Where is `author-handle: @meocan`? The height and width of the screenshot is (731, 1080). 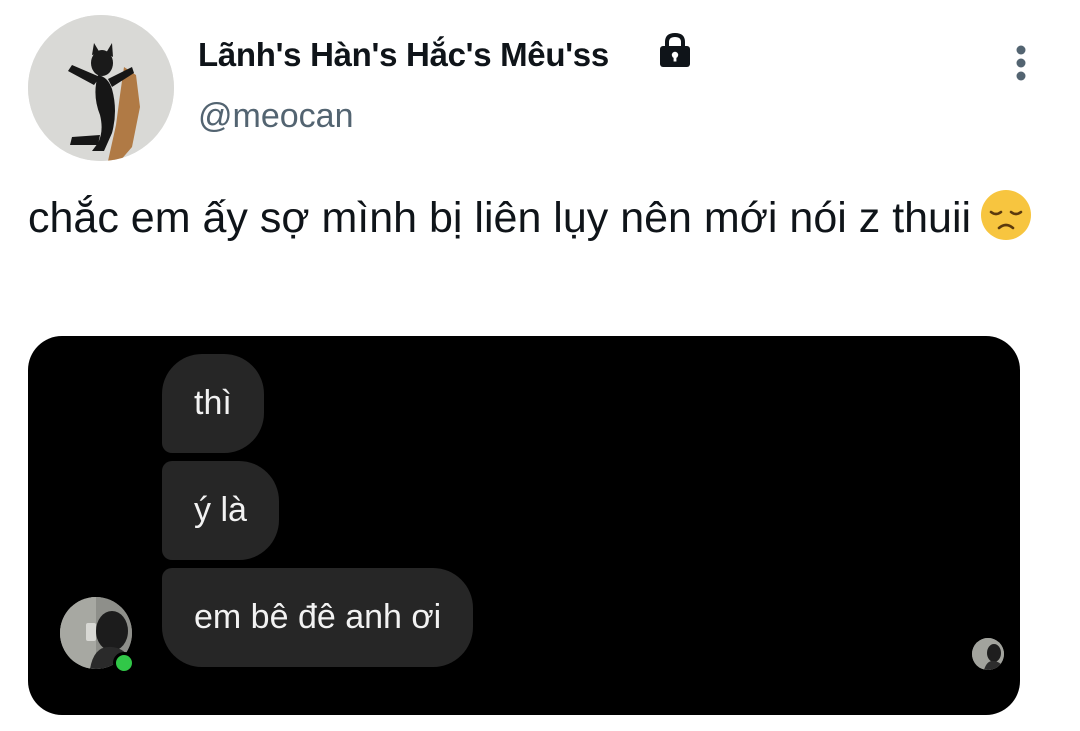 author-handle: @meocan is located at coordinates (275, 116).